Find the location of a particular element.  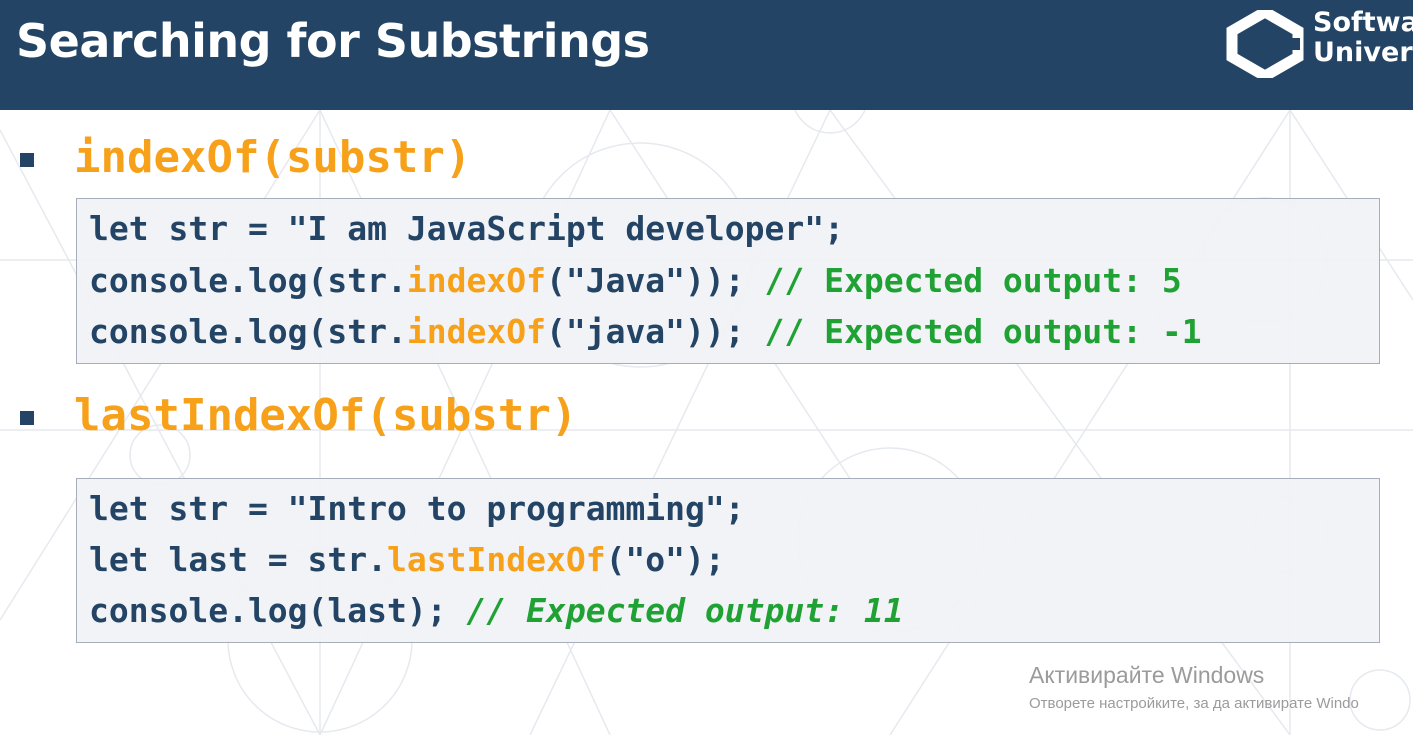

code-method: lastIndexOf is located at coordinates (496, 559).